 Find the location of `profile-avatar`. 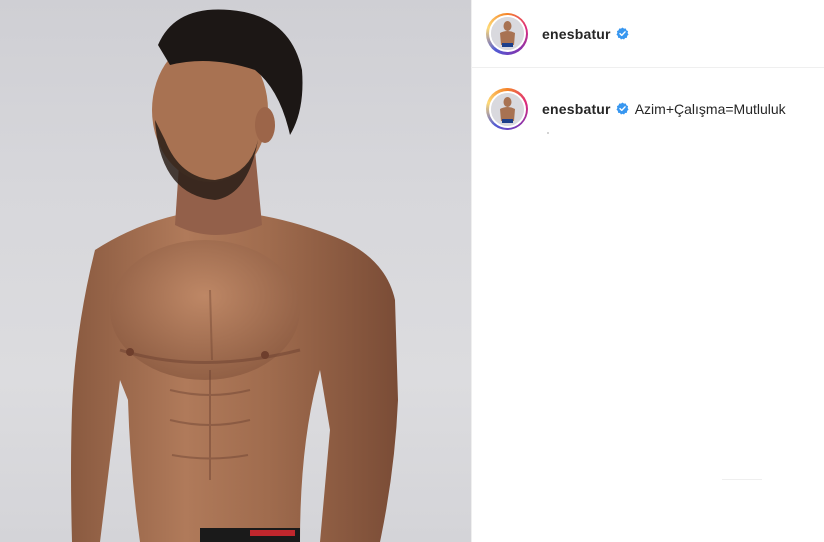

profile-avatar is located at coordinates (507, 33).